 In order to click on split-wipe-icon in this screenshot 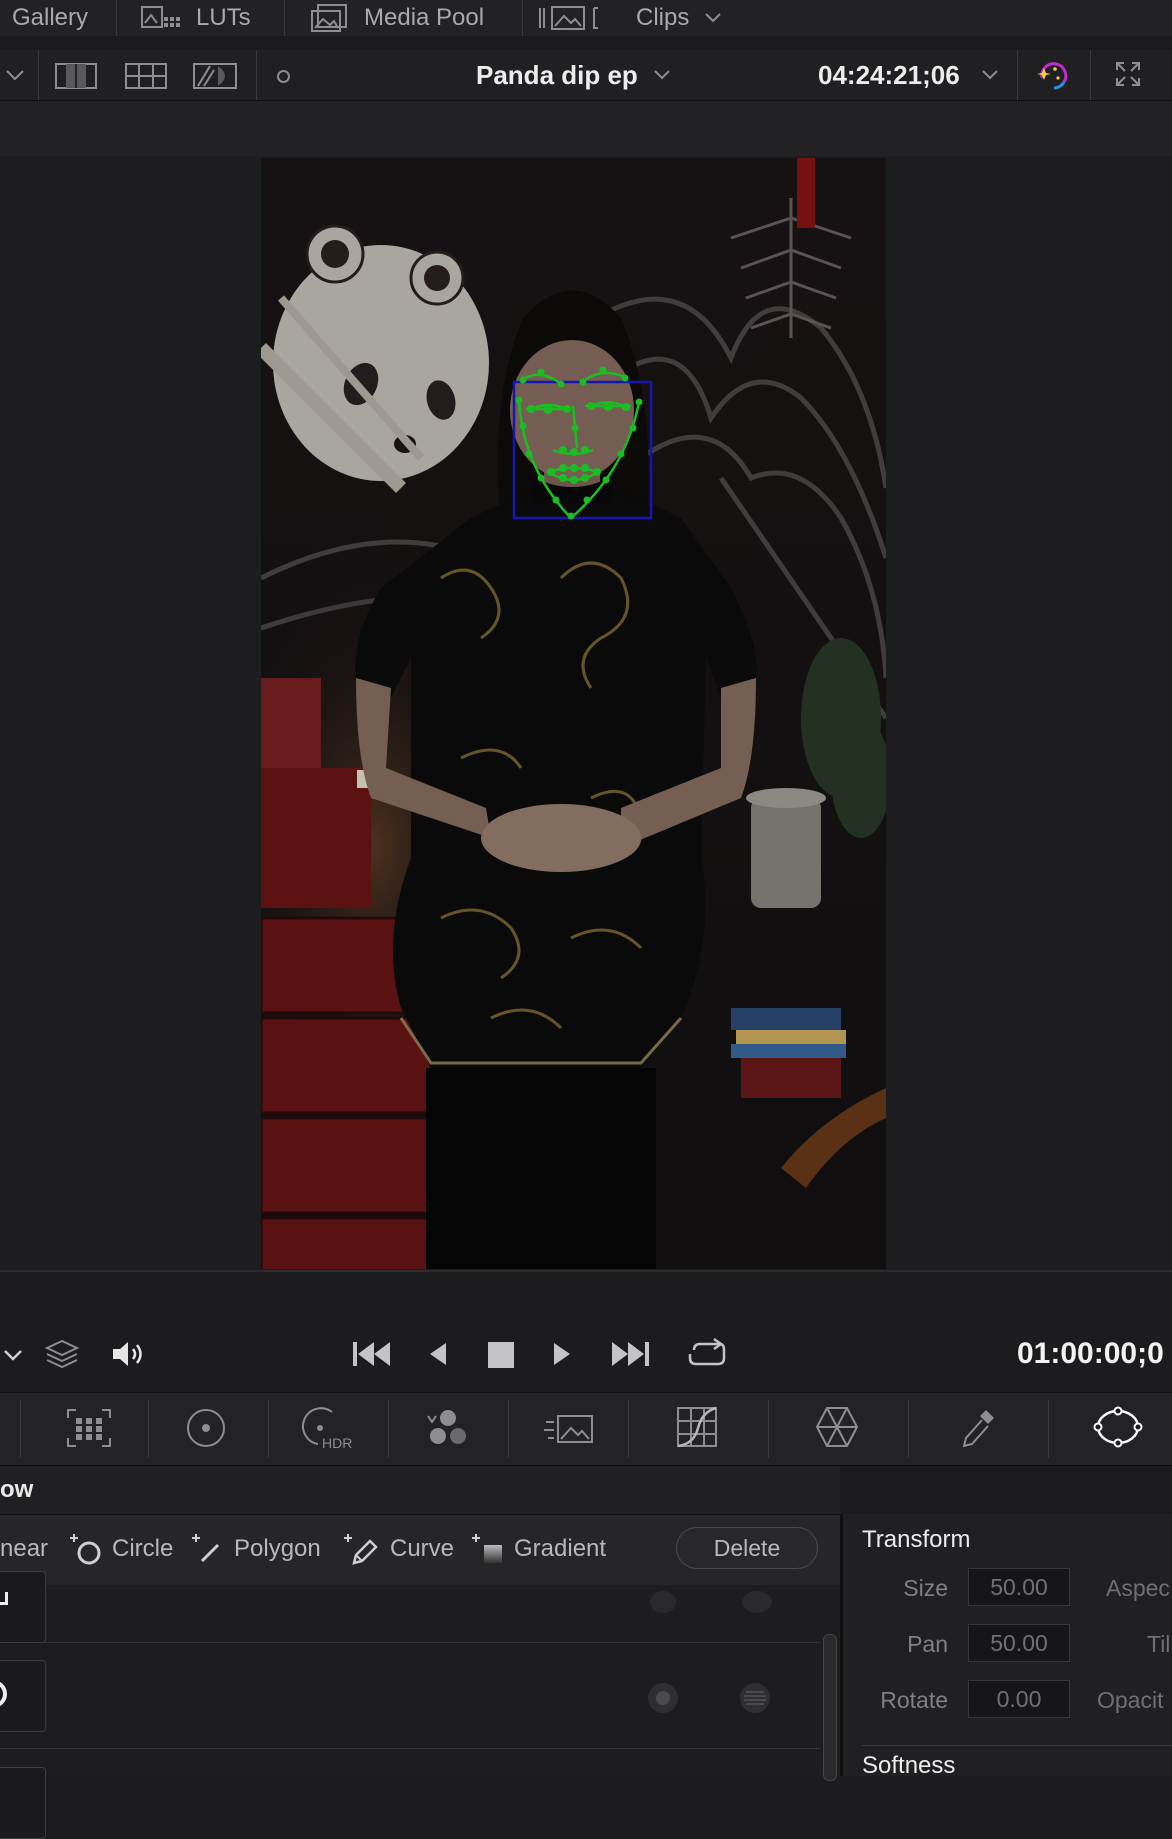, I will do `click(76, 76)`.